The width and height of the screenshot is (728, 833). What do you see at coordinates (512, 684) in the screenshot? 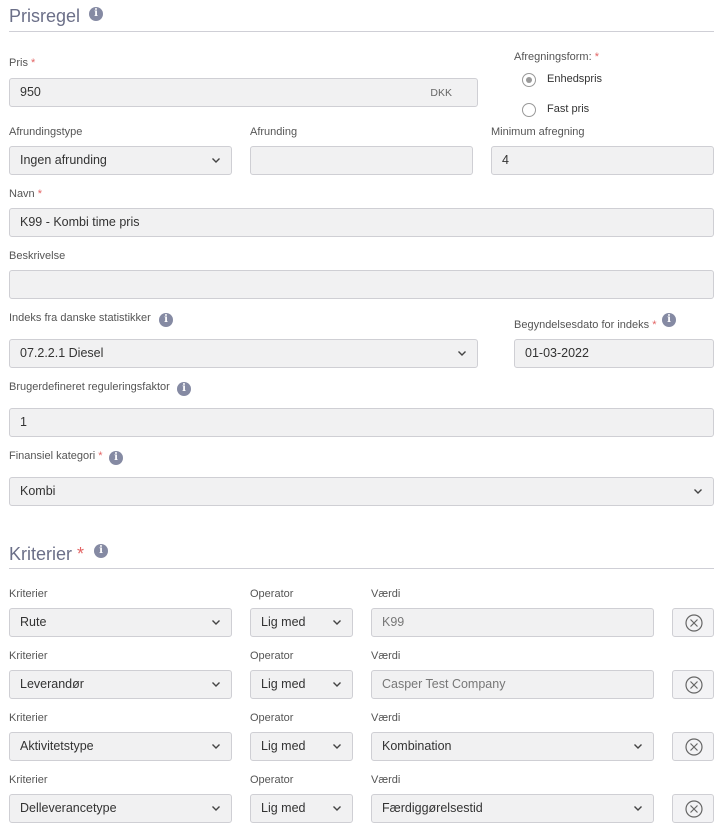
I see `vaerdi-input: Casper Test Company` at bounding box center [512, 684].